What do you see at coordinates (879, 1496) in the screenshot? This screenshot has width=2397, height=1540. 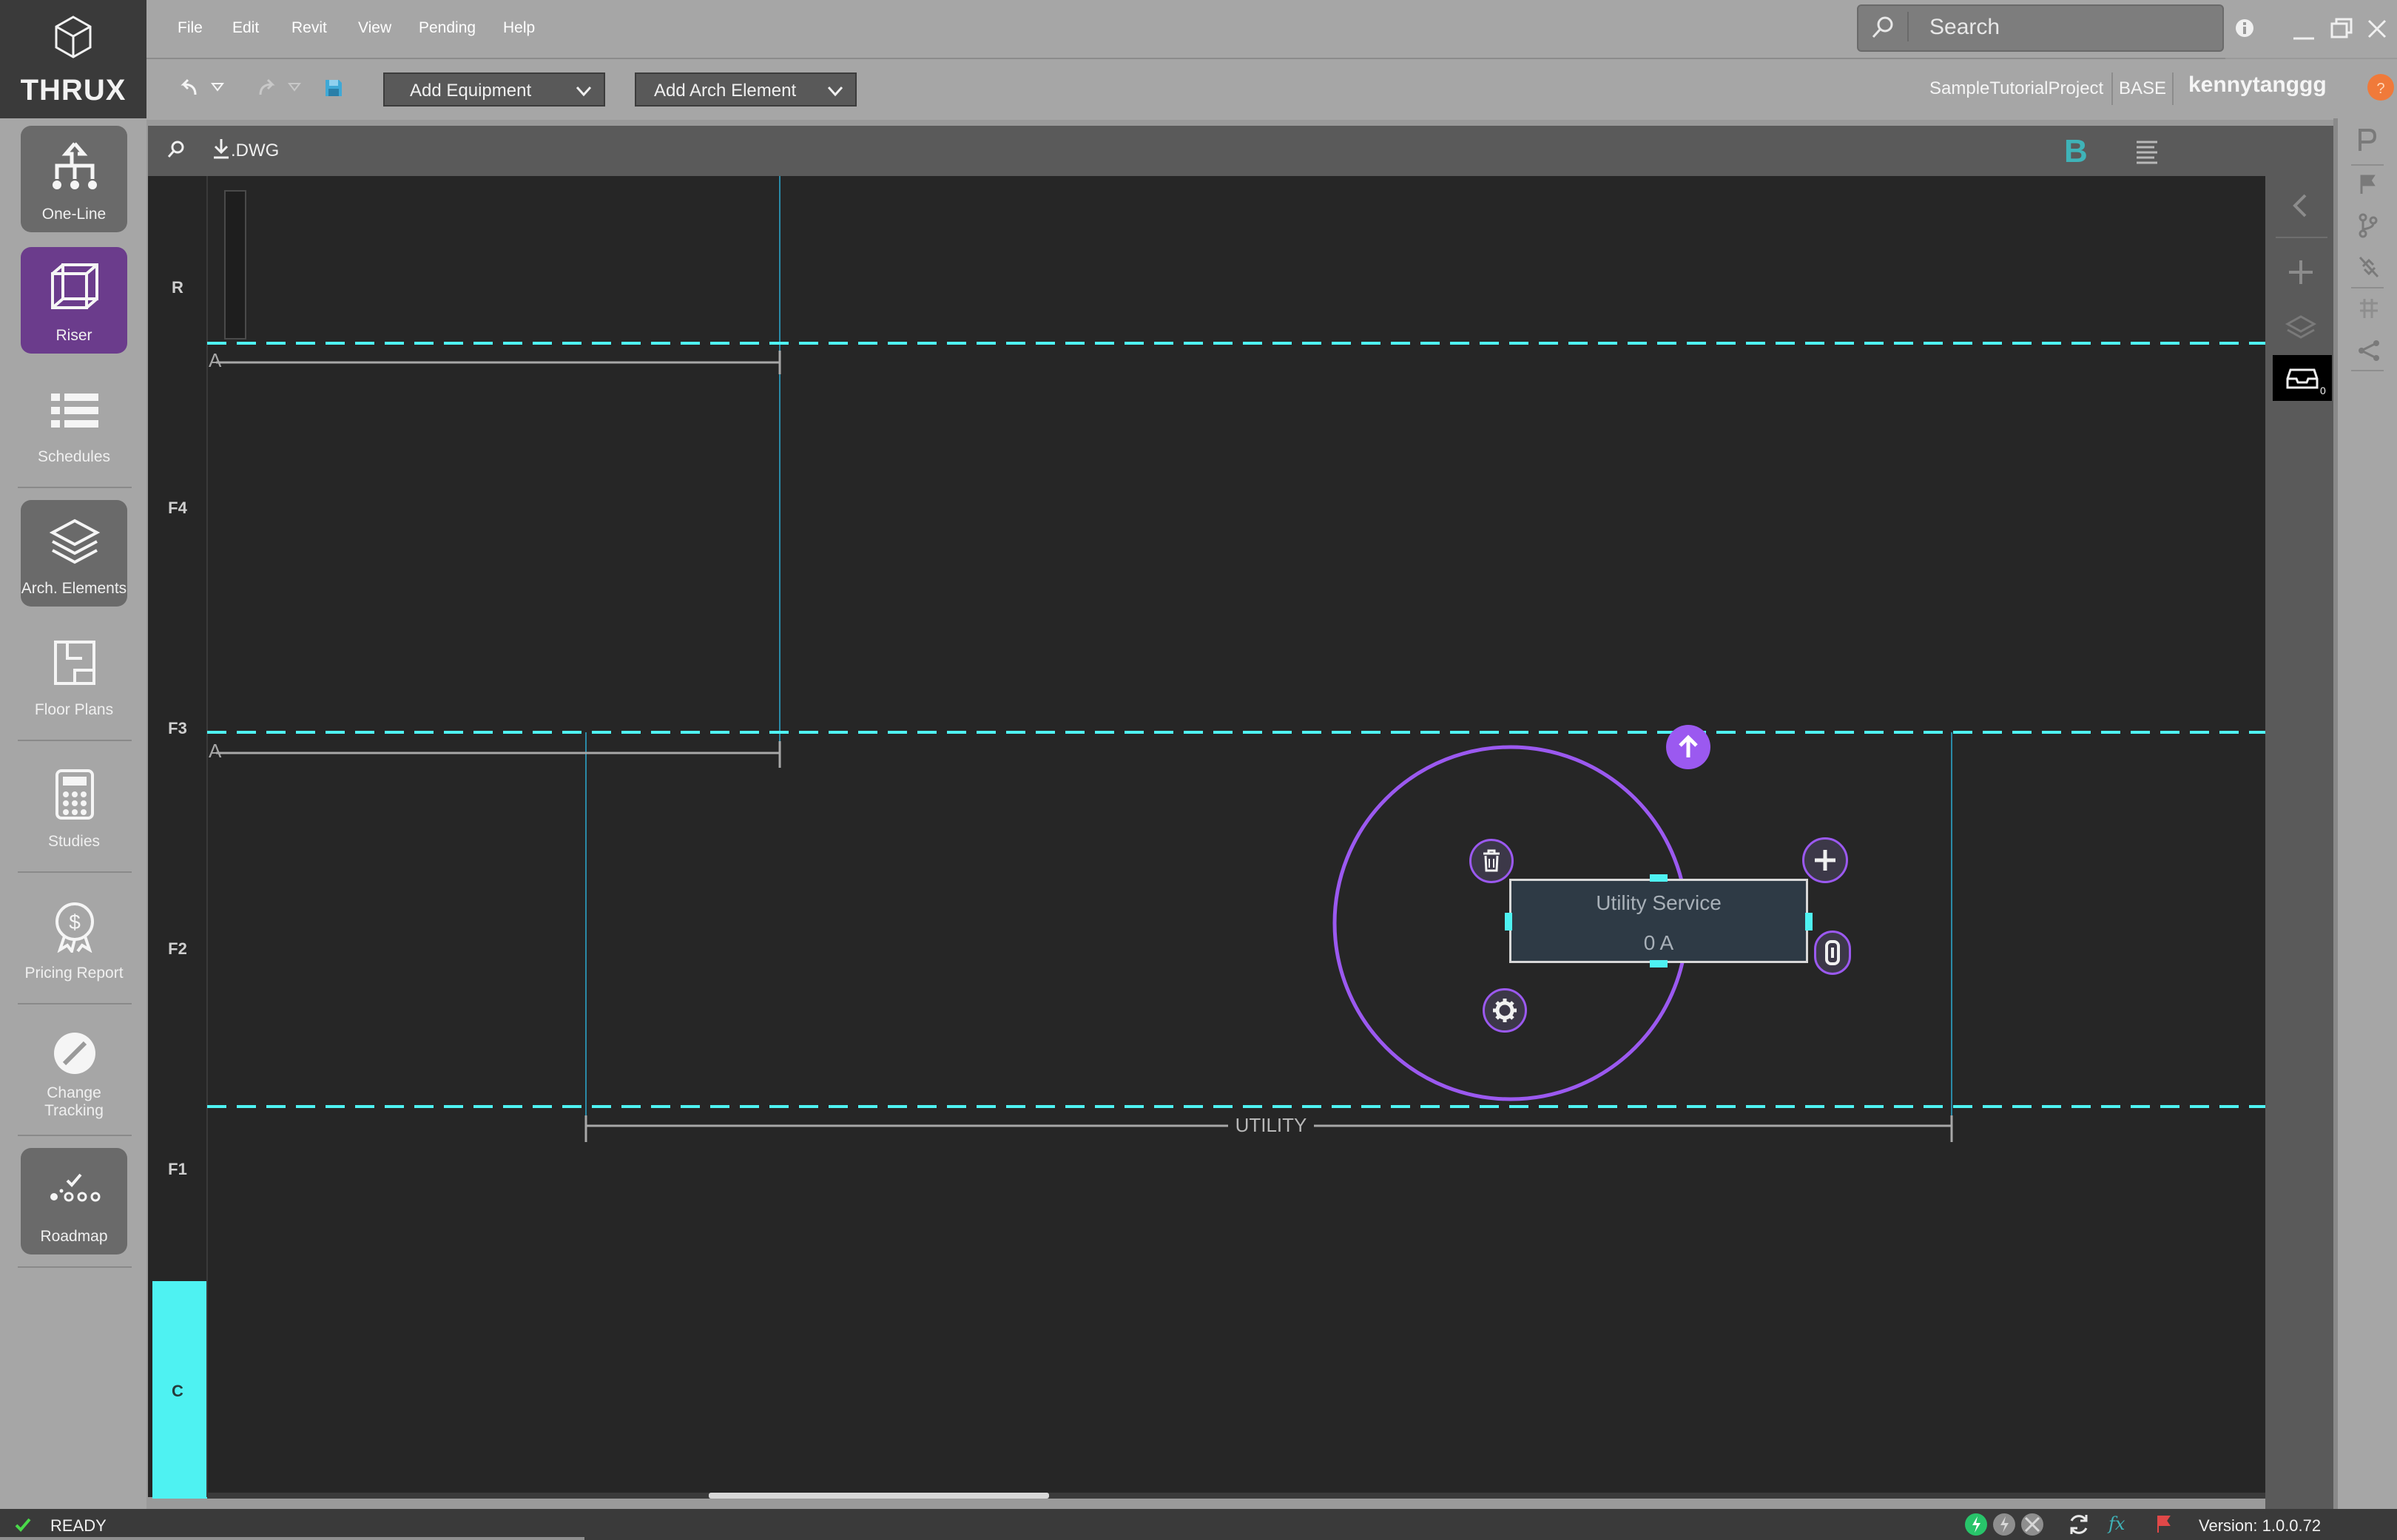 I see `horizontal-scroll-thumb` at bounding box center [879, 1496].